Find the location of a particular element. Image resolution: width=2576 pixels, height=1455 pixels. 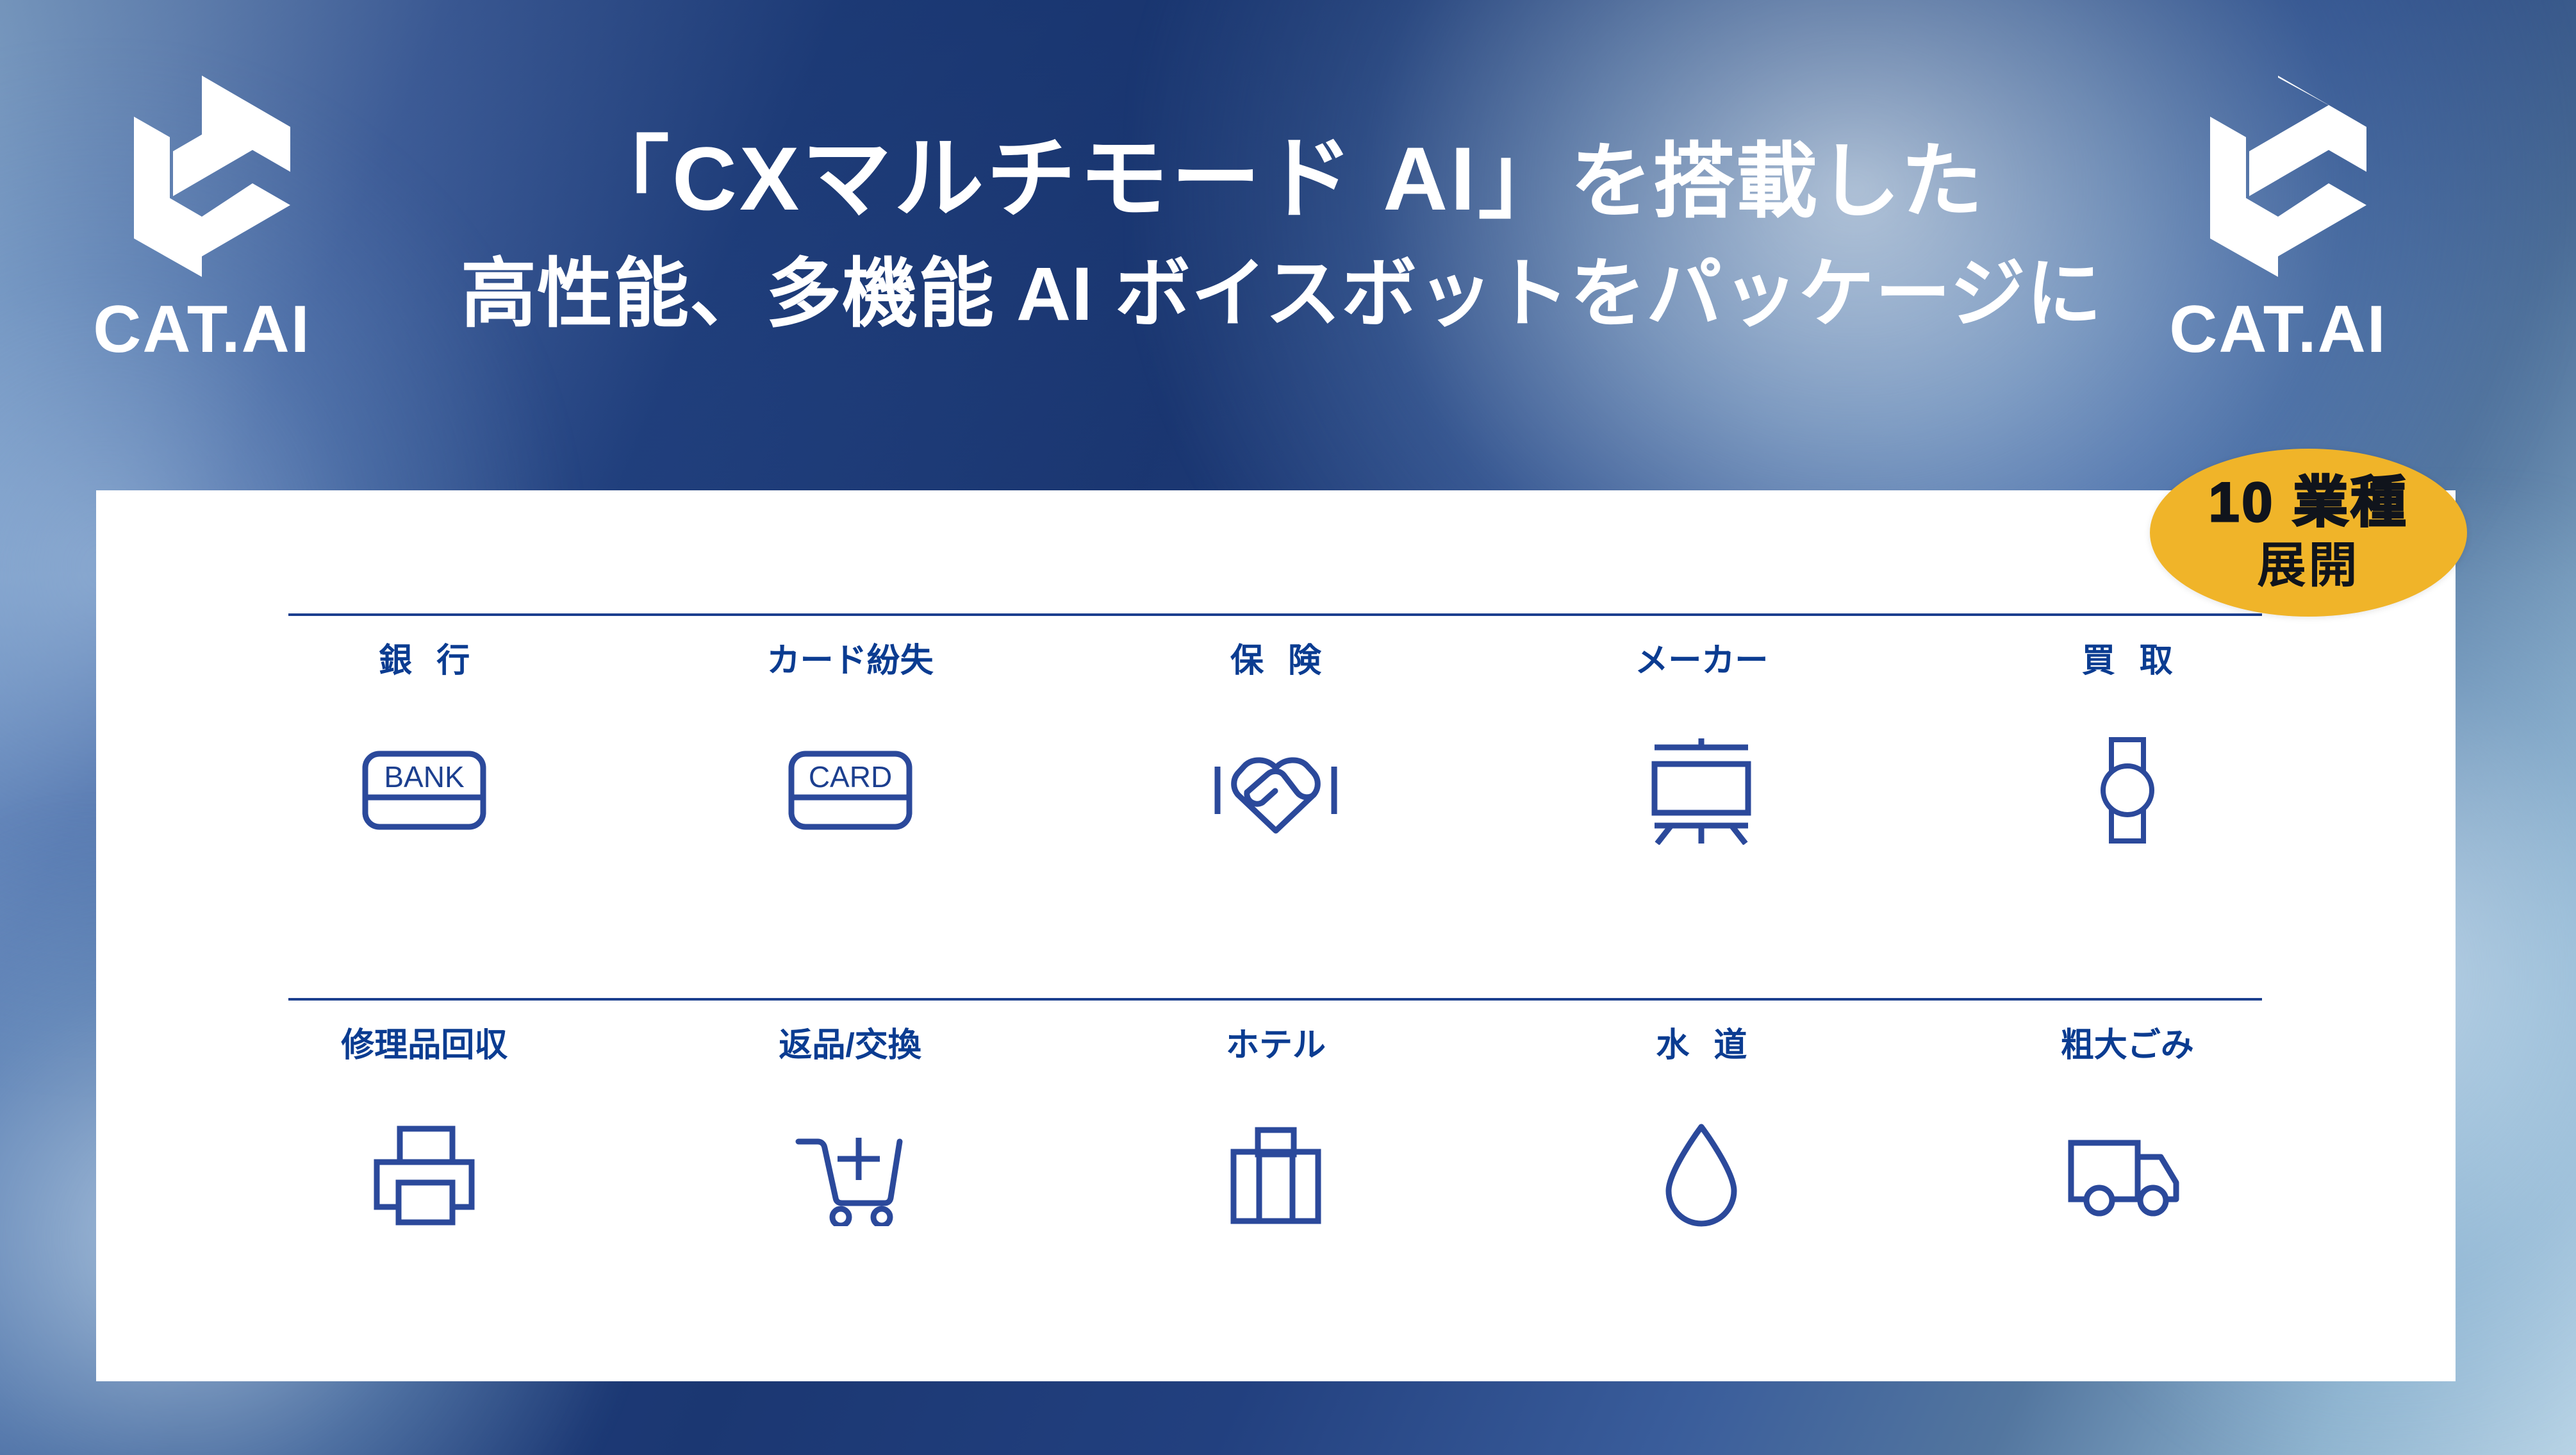

logo-wordmark-left: CAT.AI is located at coordinates (202, 329).